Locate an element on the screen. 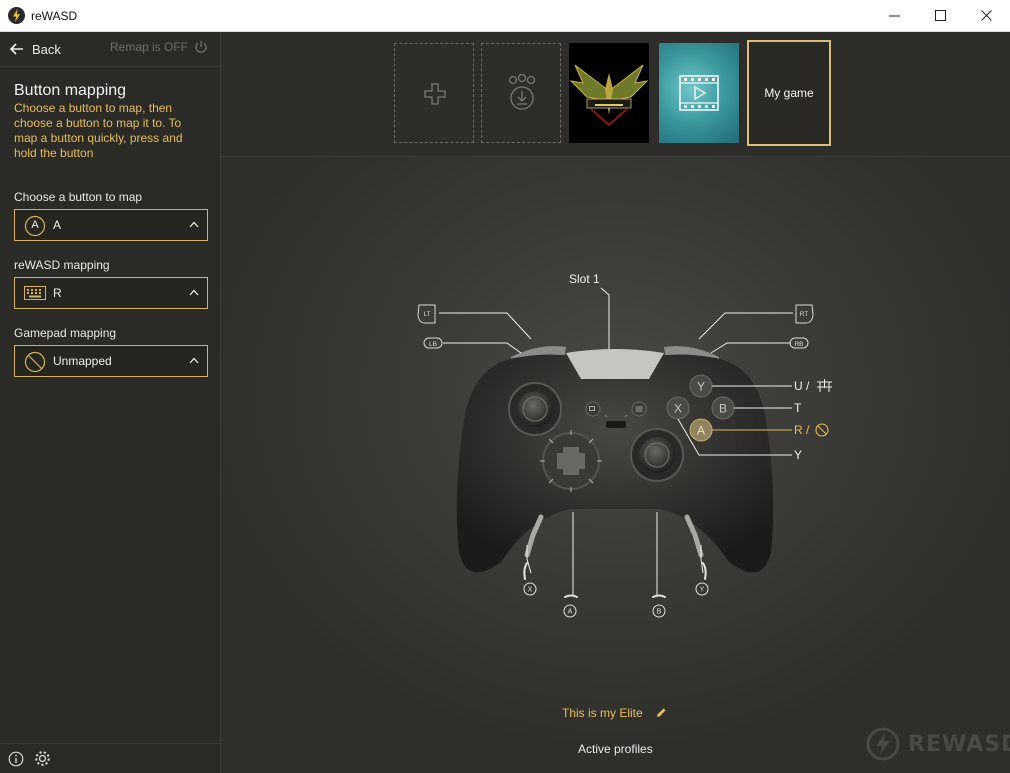  app-logo-icon is located at coordinates (16, 15).